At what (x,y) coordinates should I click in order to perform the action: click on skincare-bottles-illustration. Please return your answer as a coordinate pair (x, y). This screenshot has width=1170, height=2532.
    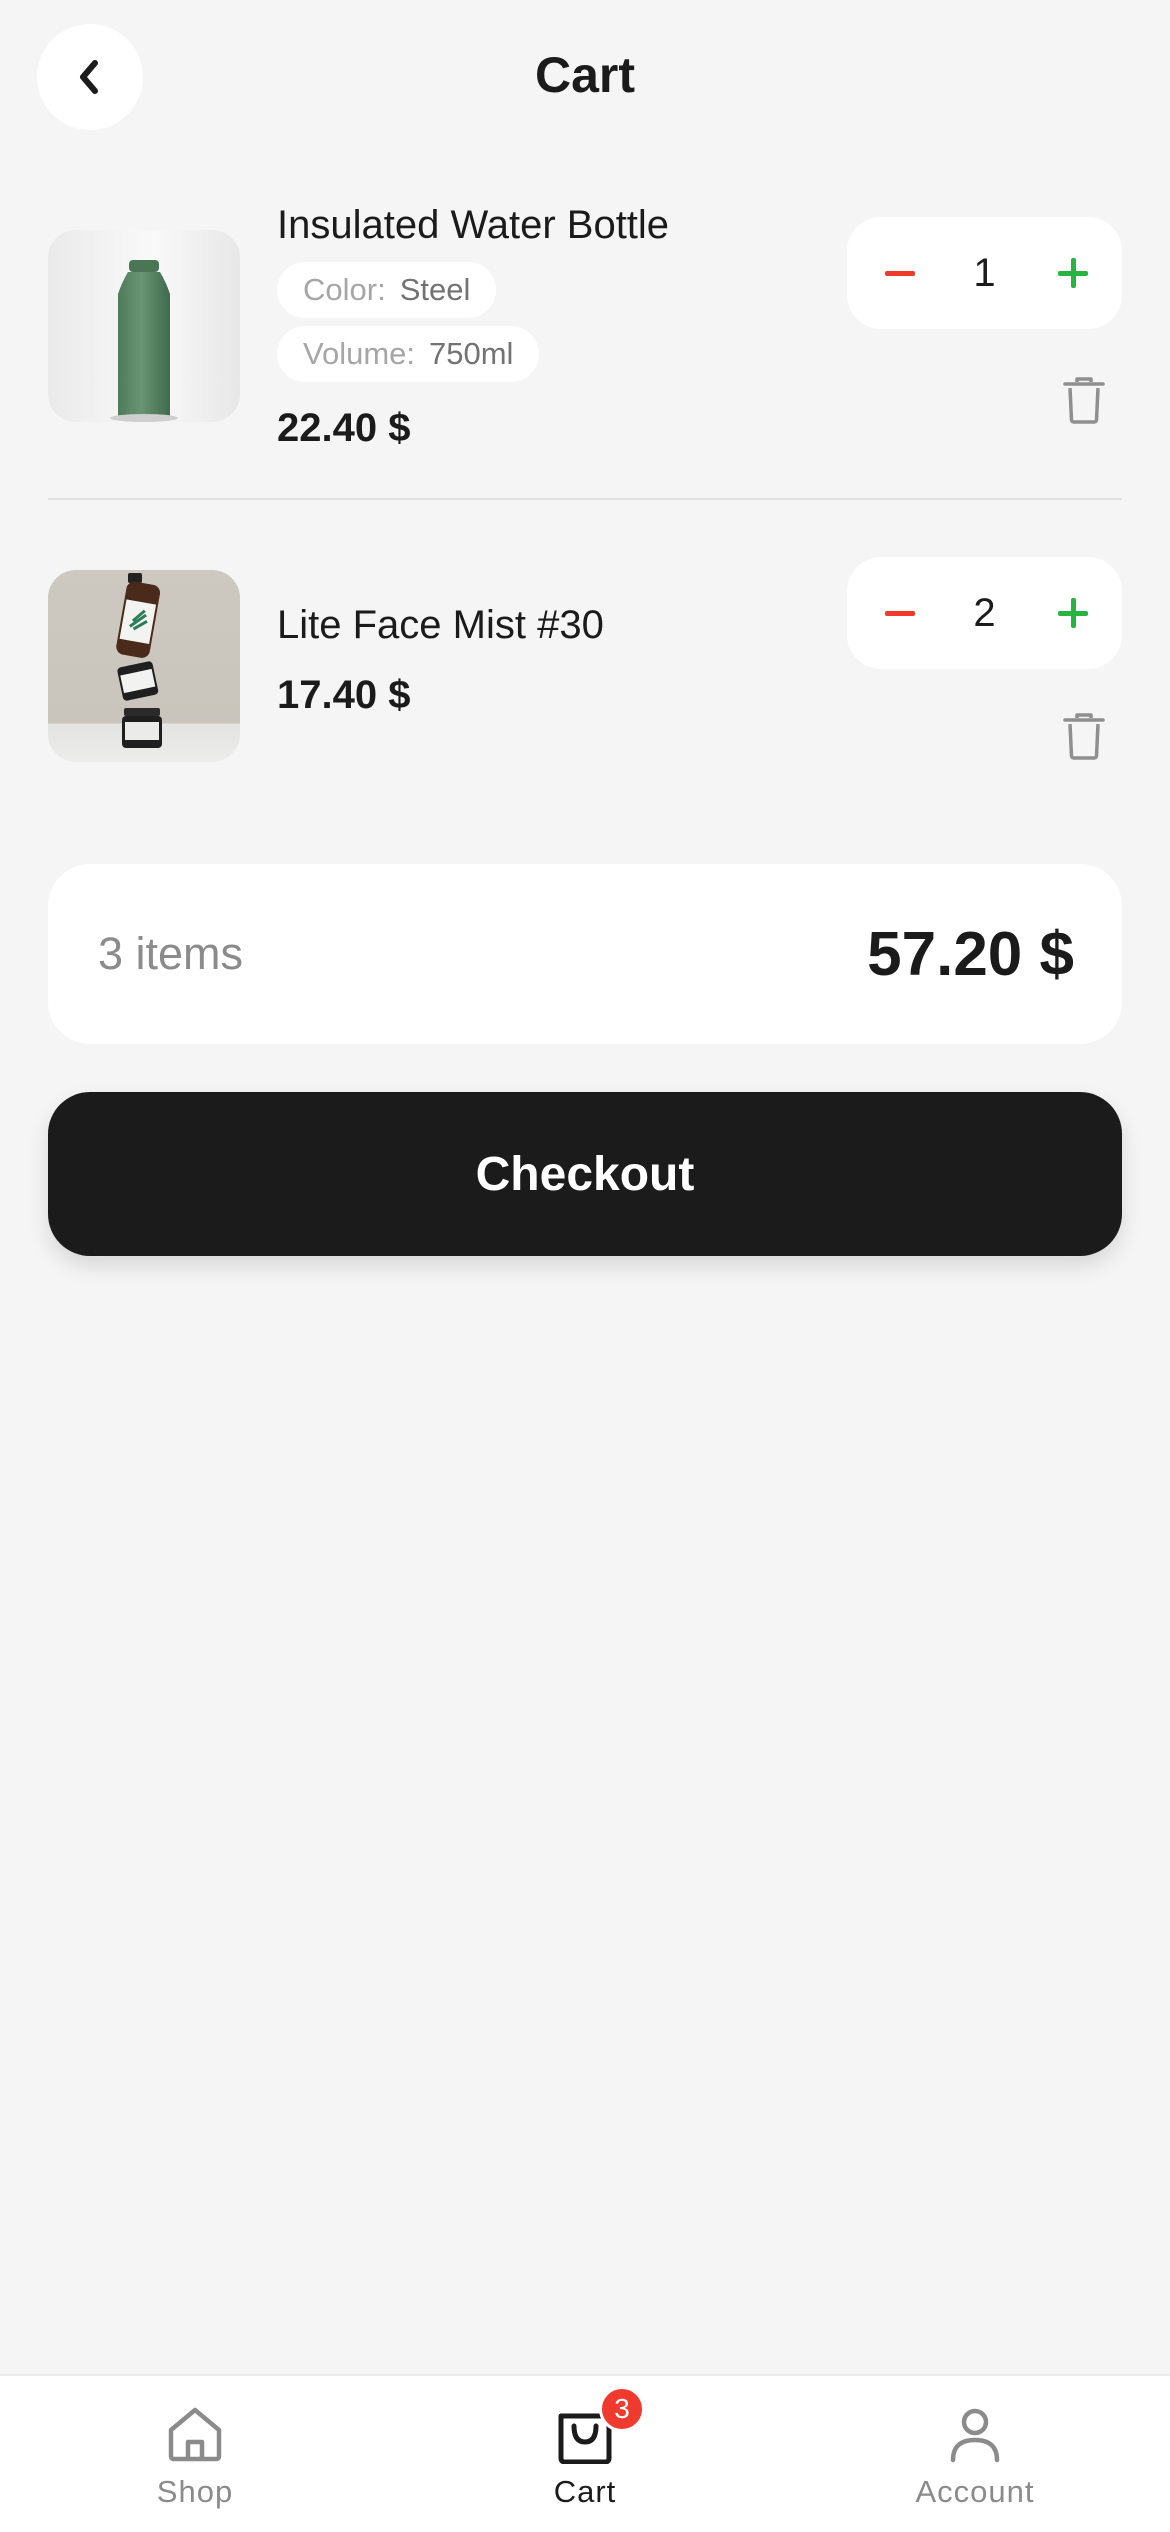
    Looking at the image, I should click on (139, 660).